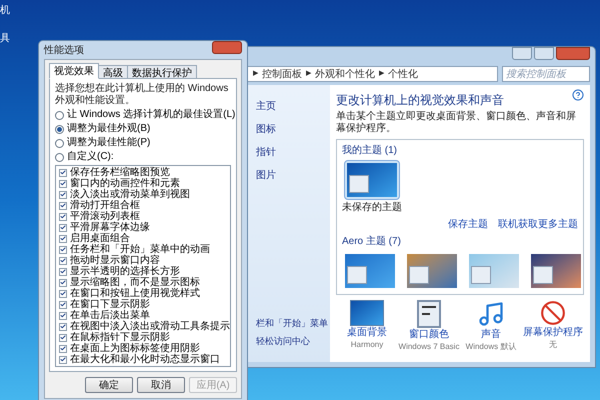 This screenshot has width=600, height=400. I want to click on radio-label: 自定义(C):, so click(90, 157).